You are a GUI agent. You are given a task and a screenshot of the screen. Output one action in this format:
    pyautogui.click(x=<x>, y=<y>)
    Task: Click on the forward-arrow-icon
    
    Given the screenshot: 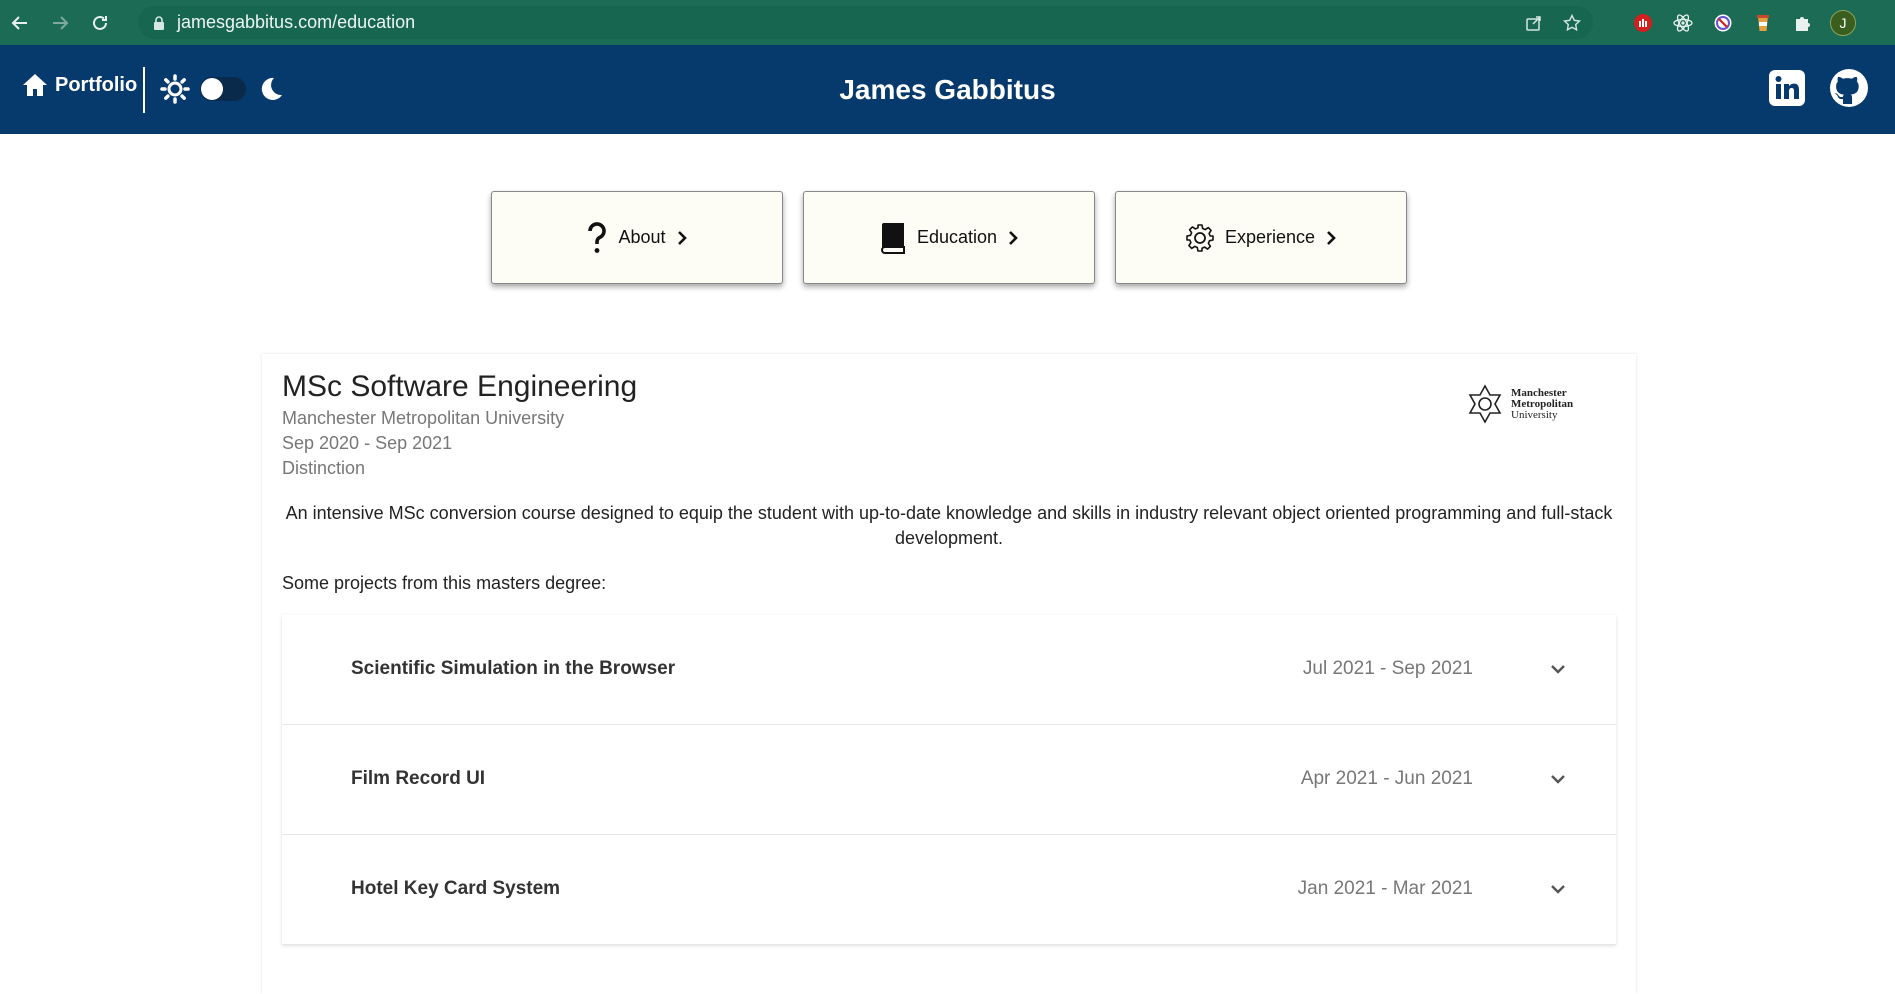 What is the action you would take?
    pyautogui.click(x=61, y=22)
    